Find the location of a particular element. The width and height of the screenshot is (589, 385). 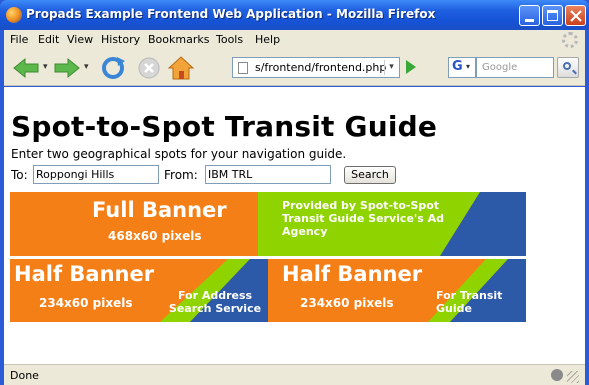

url-bar: s/frontend/frontend.php ▾ is located at coordinates (316, 67).